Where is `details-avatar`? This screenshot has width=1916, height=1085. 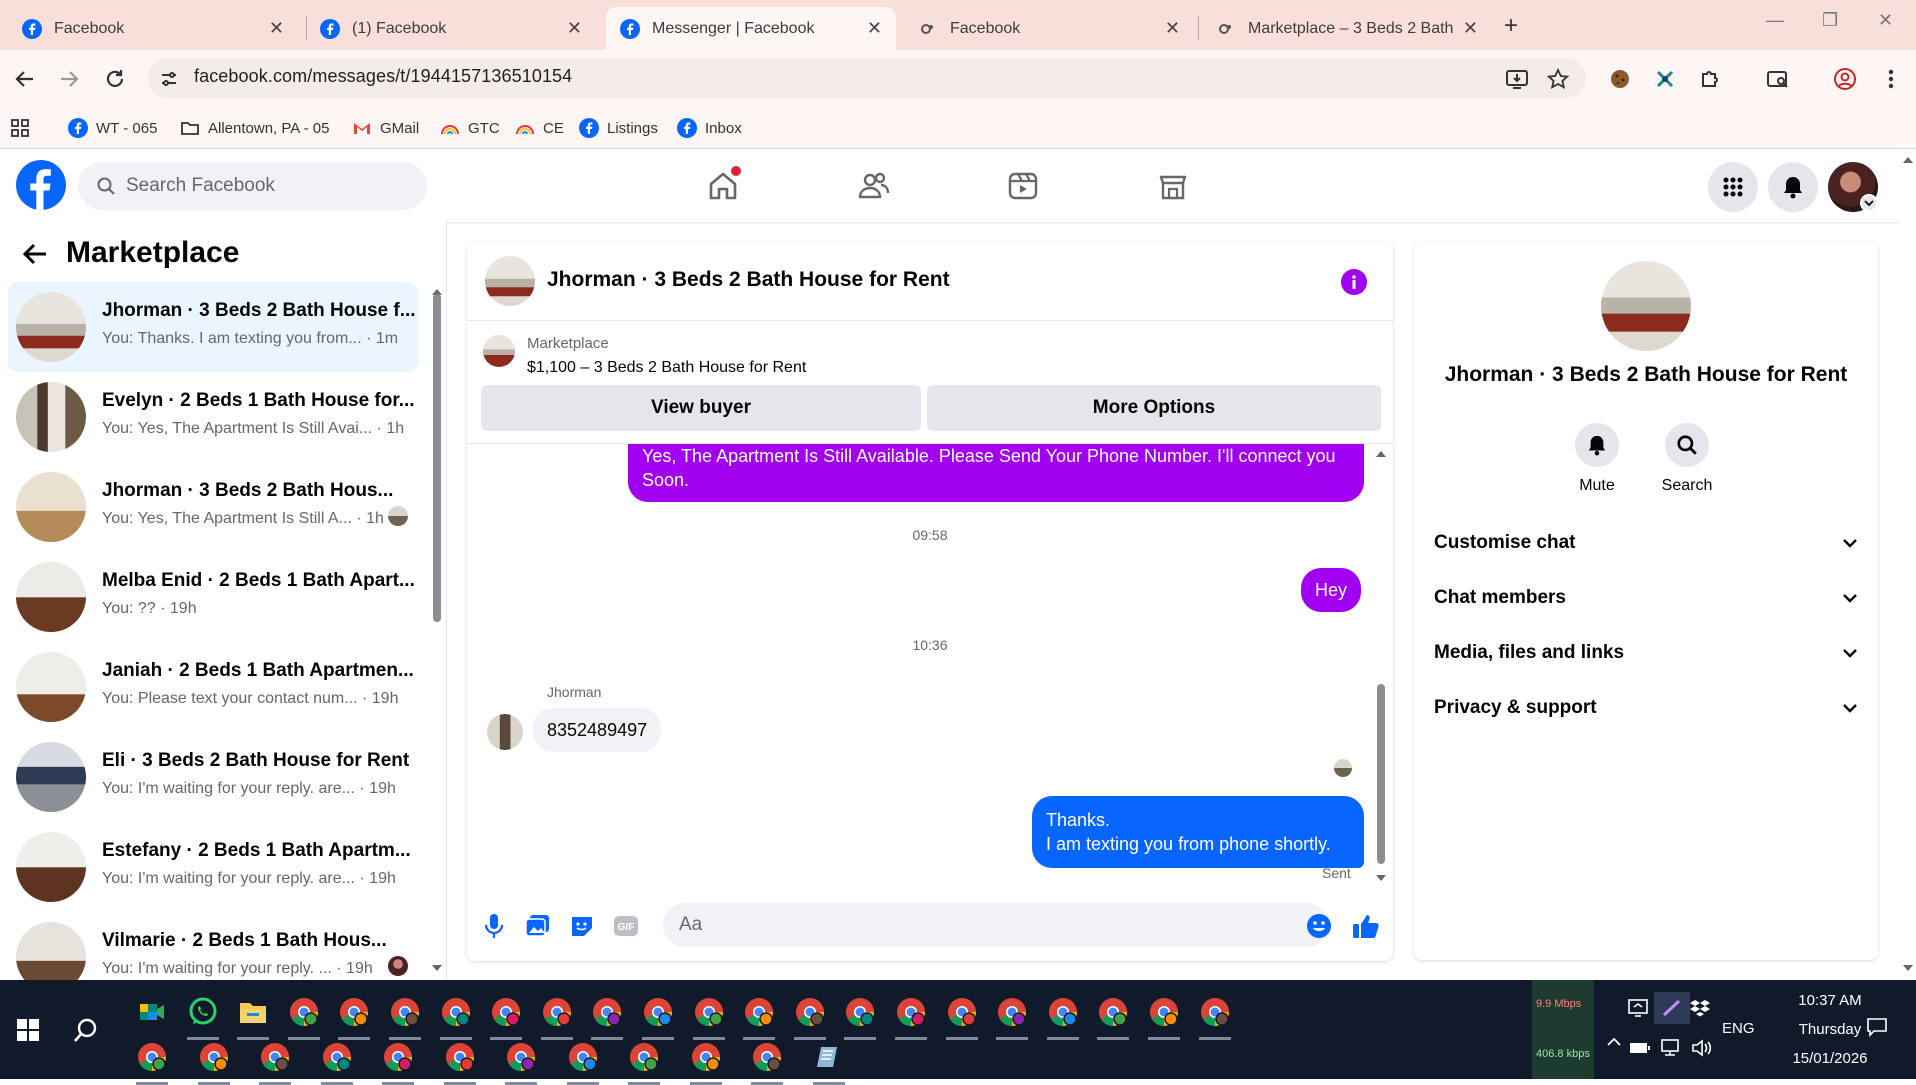 details-avatar is located at coordinates (1646, 306).